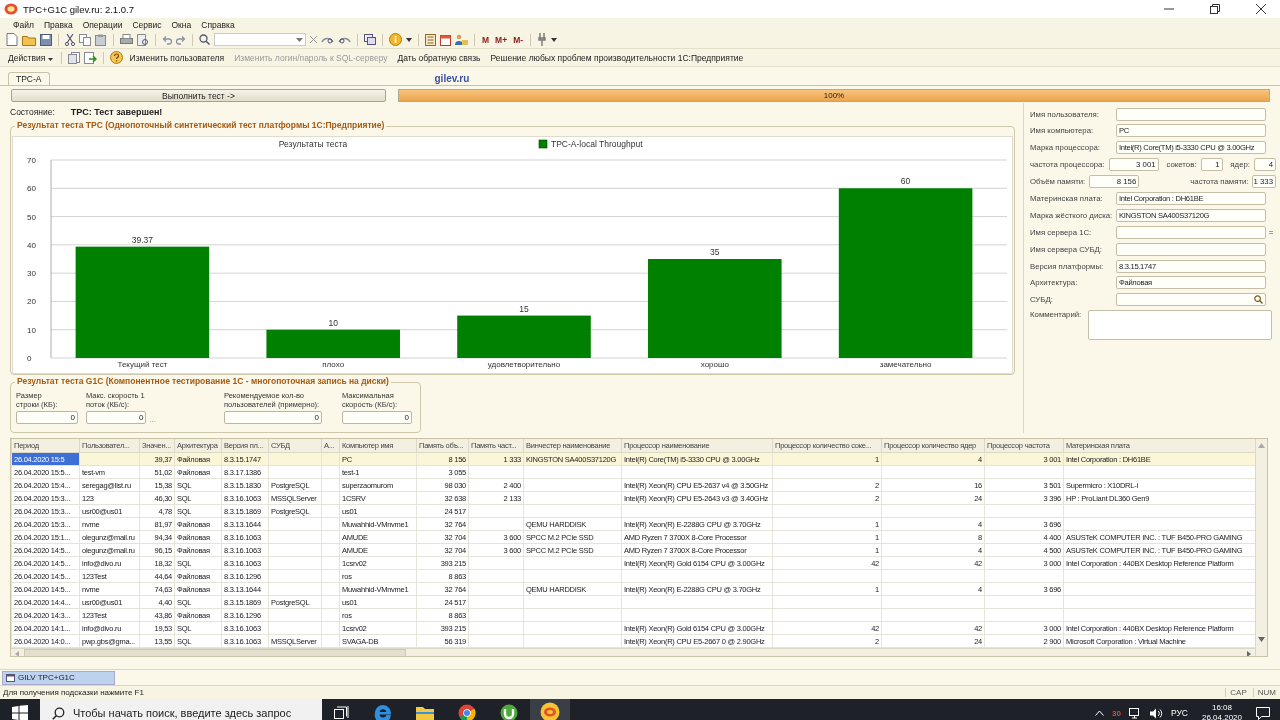  What do you see at coordinates (12, 39) in the screenshot?
I see `new-document-icon` at bounding box center [12, 39].